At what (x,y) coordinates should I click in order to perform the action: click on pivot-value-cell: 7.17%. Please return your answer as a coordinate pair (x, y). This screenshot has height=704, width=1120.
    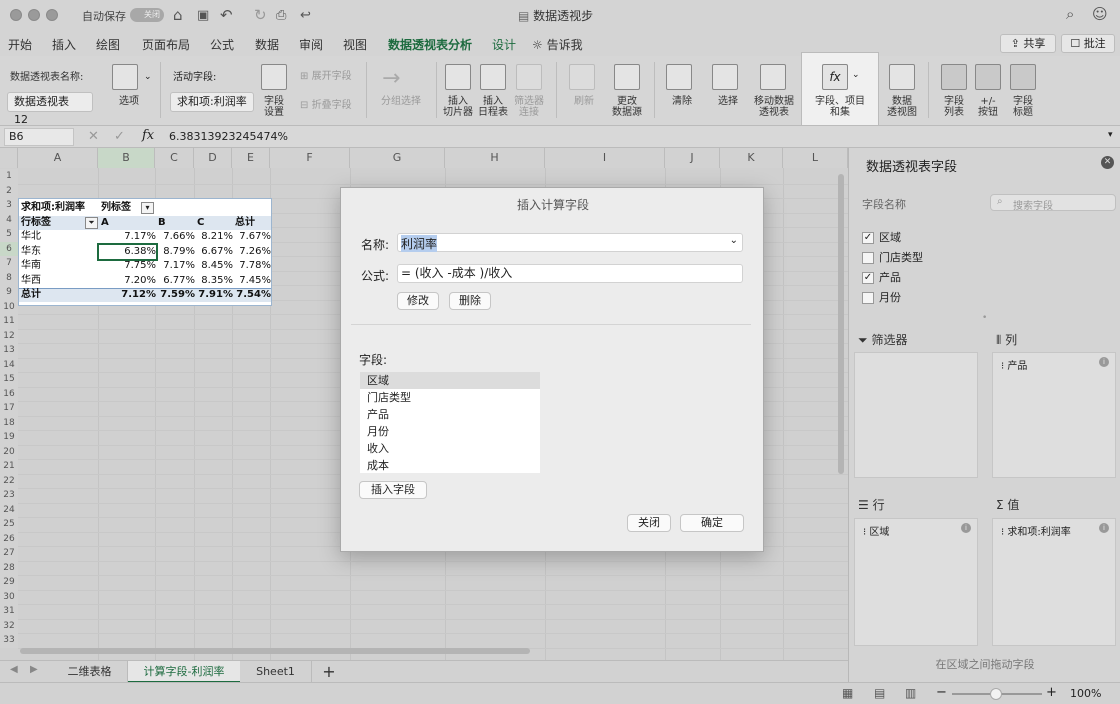
    Looking at the image, I should click on (175, 266).